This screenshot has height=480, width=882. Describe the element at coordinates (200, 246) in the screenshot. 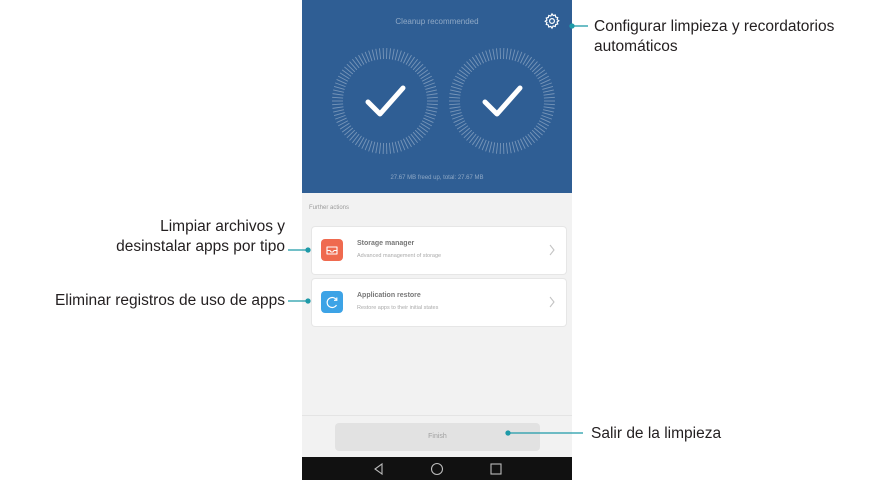

I see `storage-annotation-line2: desinstalar apps por tipo` at that location.